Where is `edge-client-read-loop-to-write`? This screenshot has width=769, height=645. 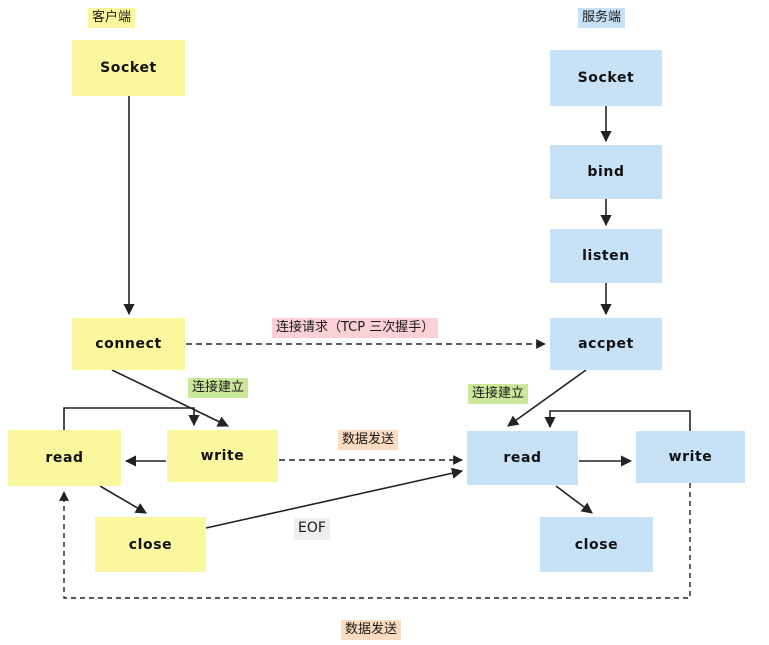 edge-client-read-loop-to-write is located at coordinates (131, 418).